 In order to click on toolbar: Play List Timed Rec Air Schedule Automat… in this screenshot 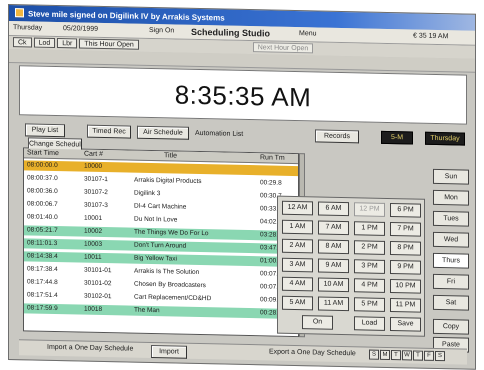, I will do `click(243, 135)`.